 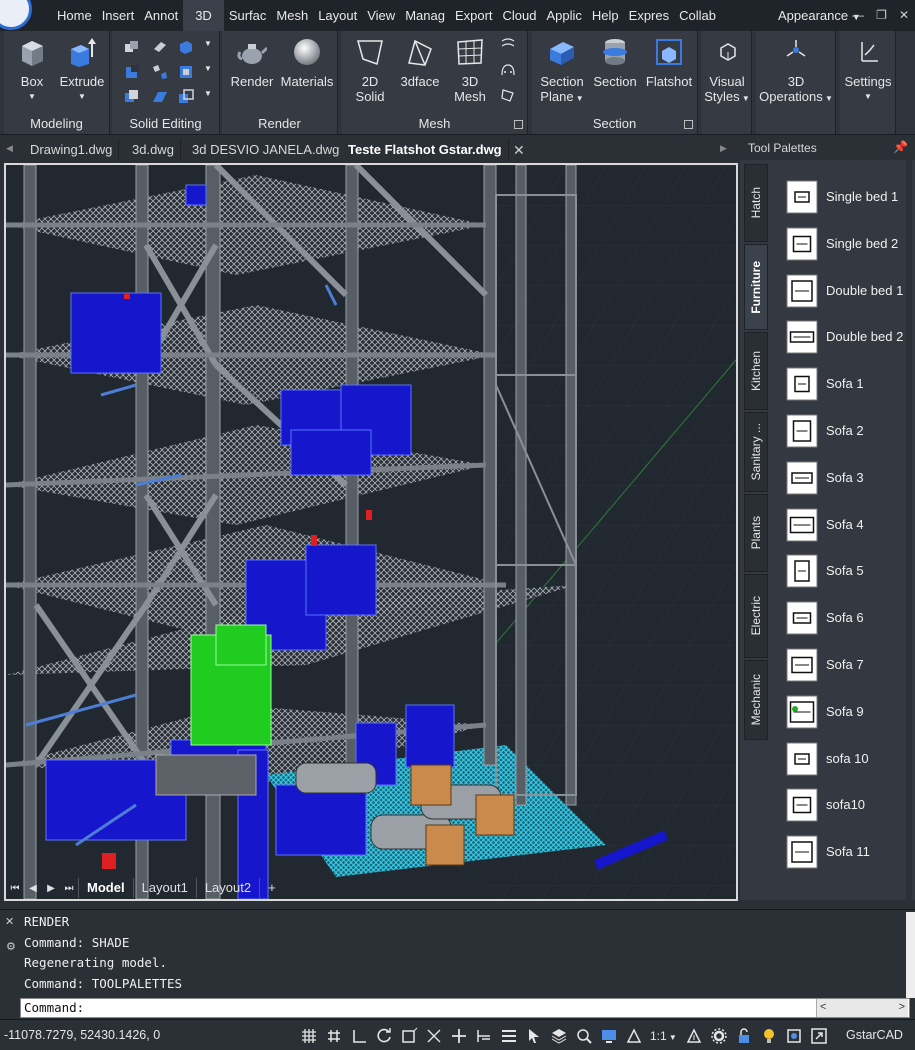 What do you see at coordinates (723, 148) in the screenshot?
I see `tab-scroll-right-icon: ▶` at bounding box center [723, 148].